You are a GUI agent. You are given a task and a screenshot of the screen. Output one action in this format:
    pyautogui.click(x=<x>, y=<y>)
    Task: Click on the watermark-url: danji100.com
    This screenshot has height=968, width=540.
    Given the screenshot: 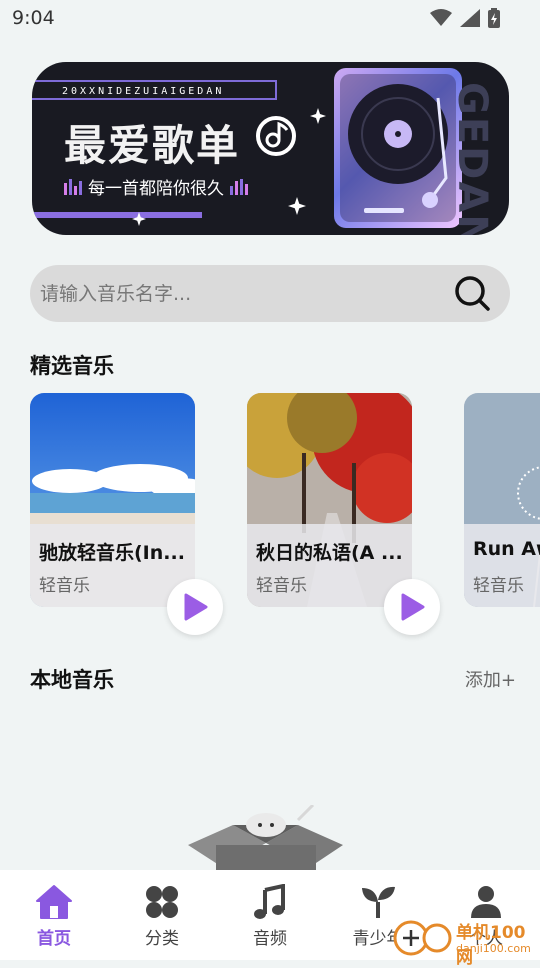 What is the action you would take?
    pyautogui.click(x=493, y=948)
    